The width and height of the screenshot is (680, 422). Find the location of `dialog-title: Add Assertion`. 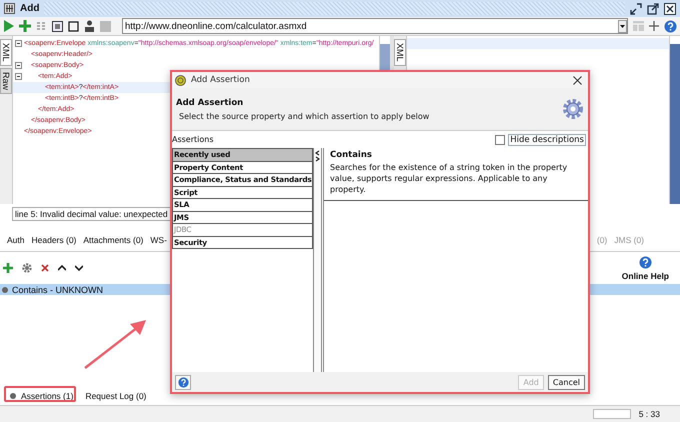

dialog-title: Add Assertion is located at coordinates (220, 80).